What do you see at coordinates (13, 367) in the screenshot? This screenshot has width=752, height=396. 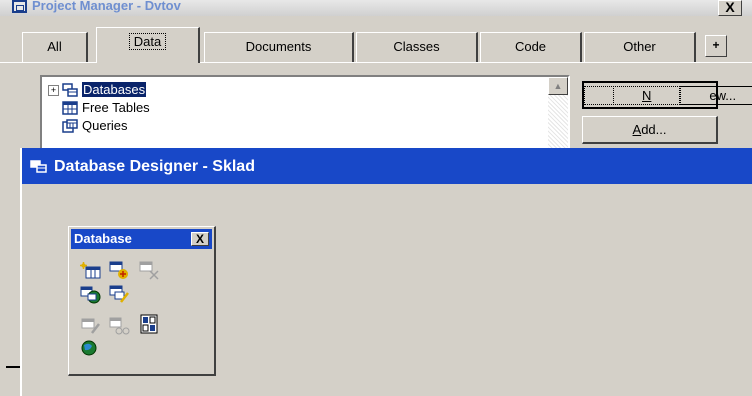 I see `window-edge-mark` at bounding box center [13, 367].